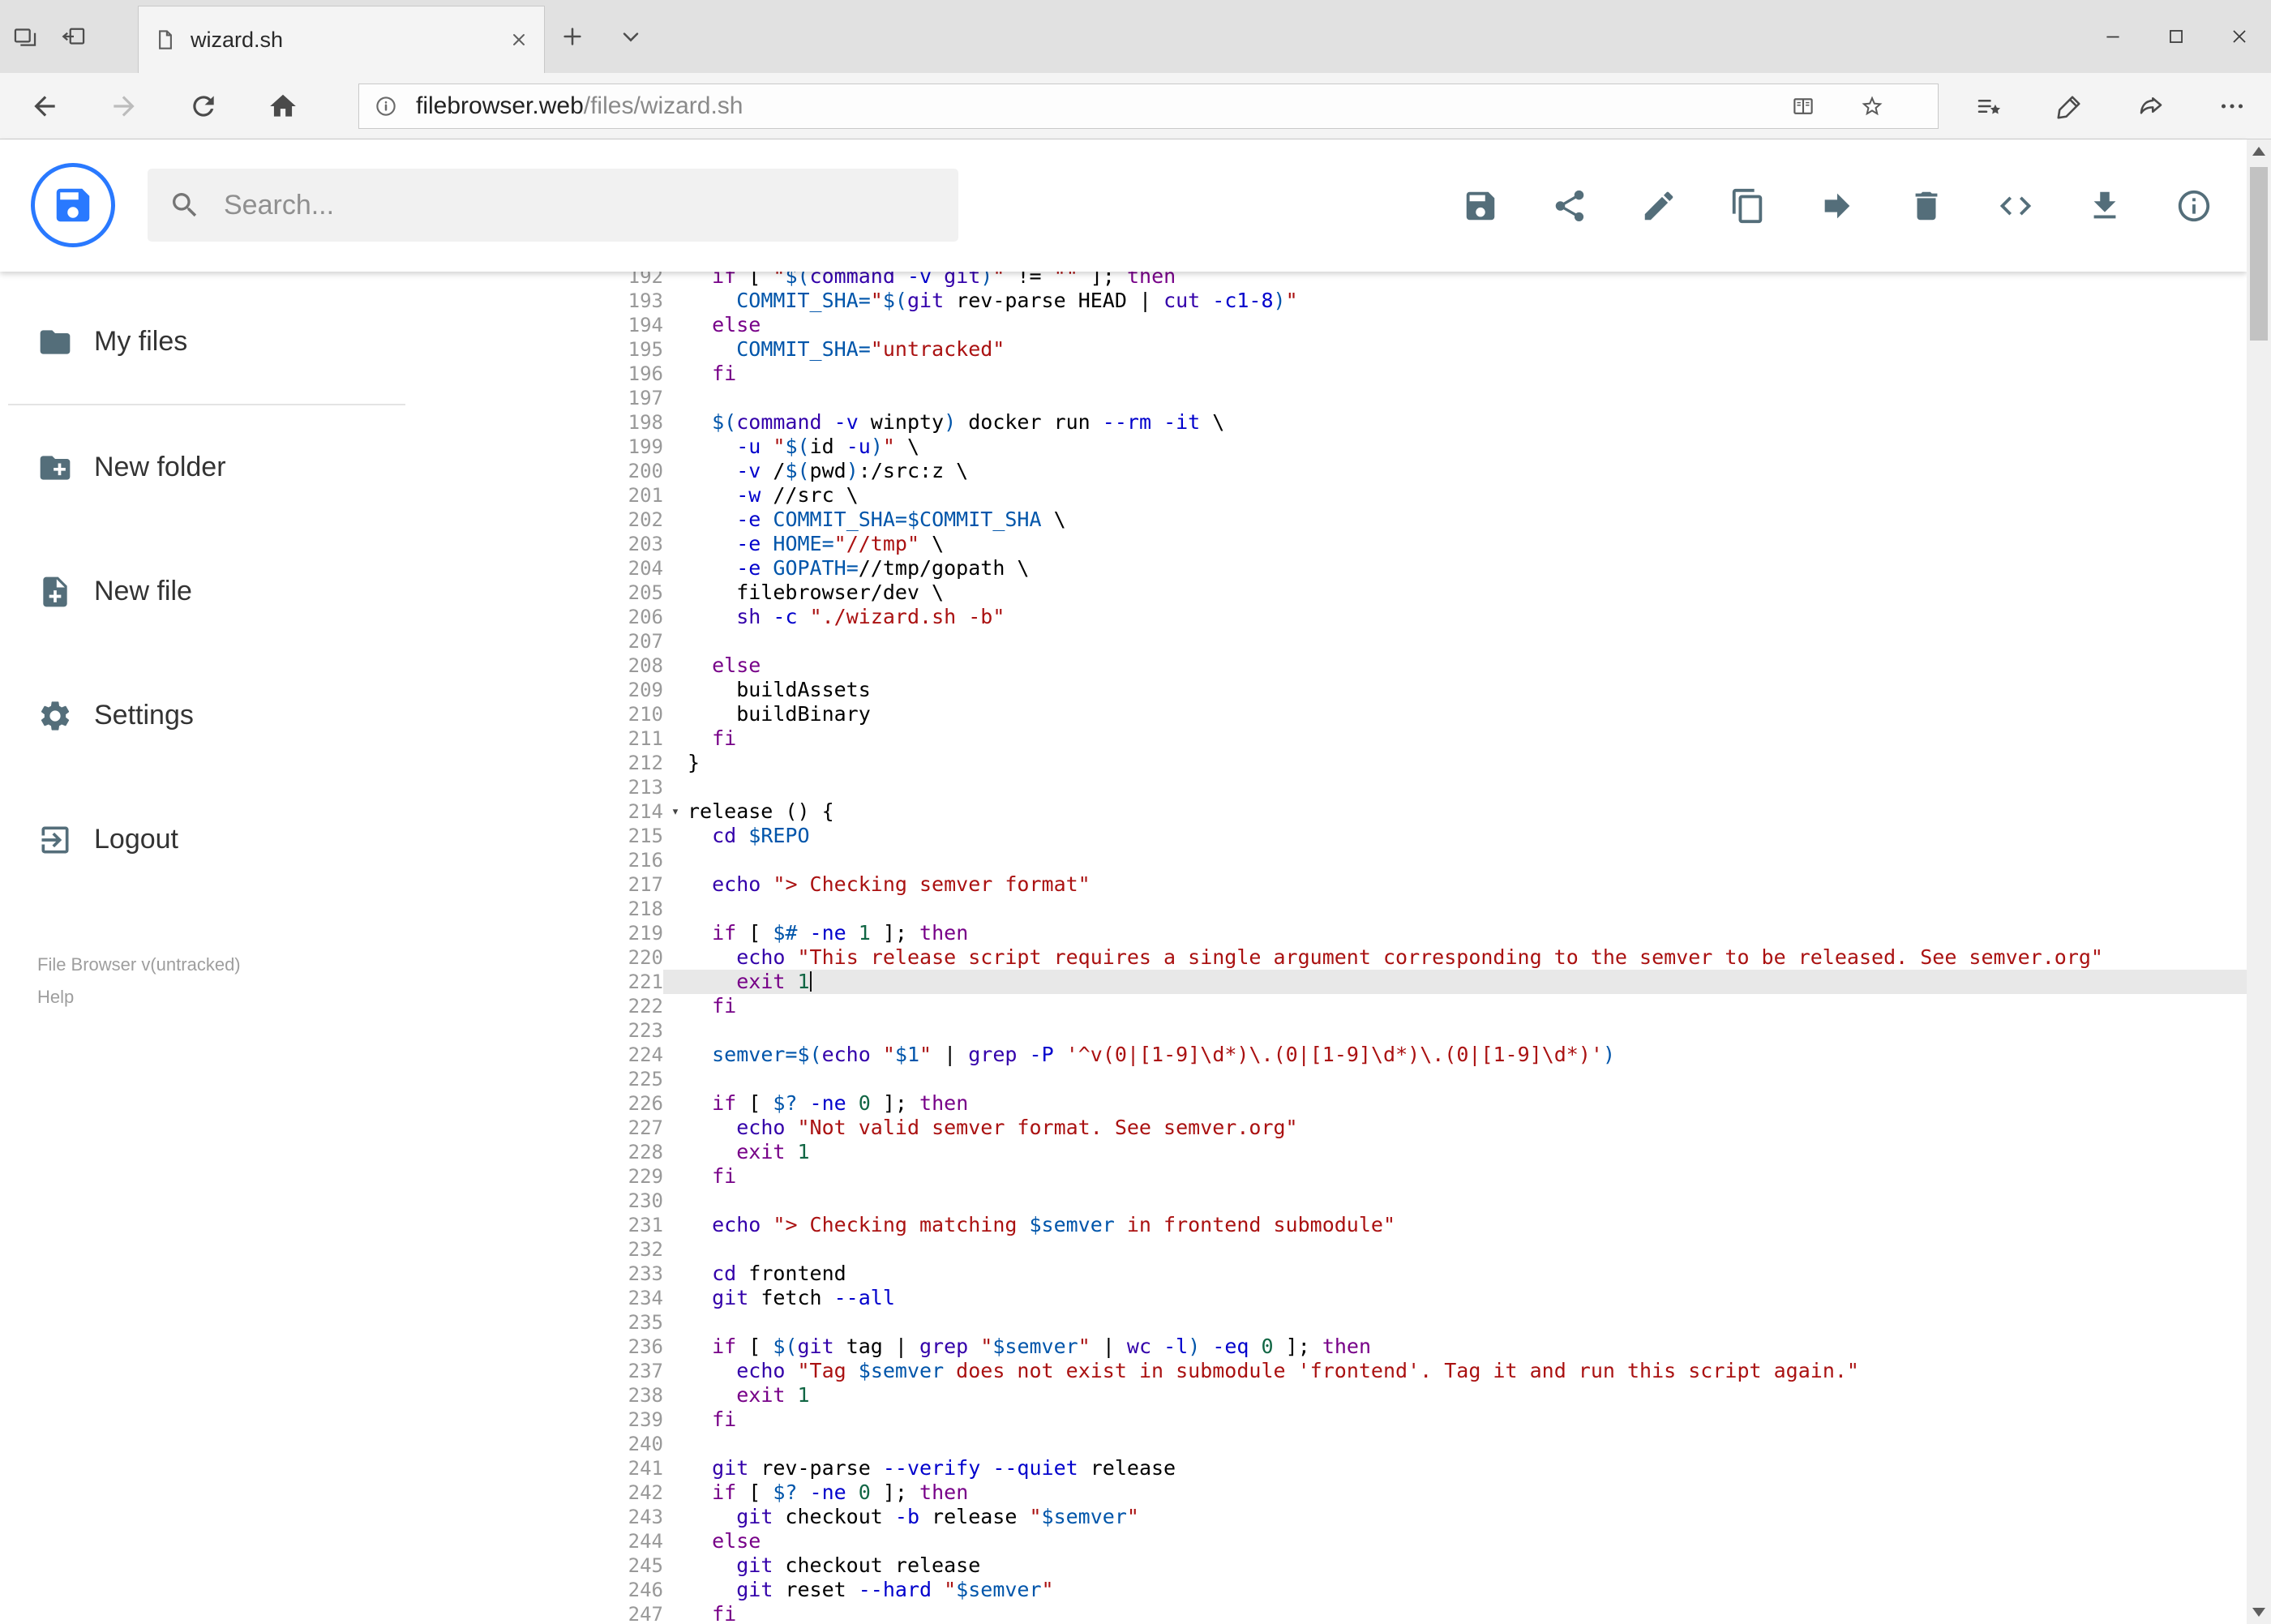 This screenshot has width=2271, height=1624. Describe the element at coordinates (1659, 206) in the screenshot. I see `edit-icon` at that location.